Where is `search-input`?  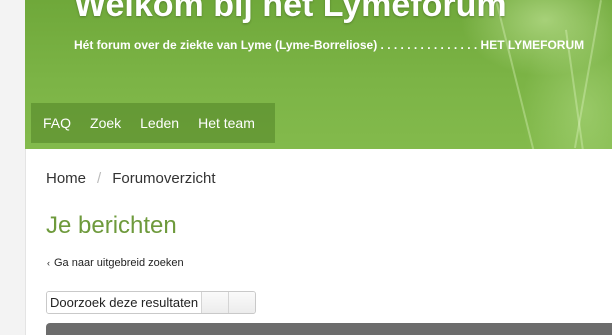 search-input is located at coordinates (124, 302).